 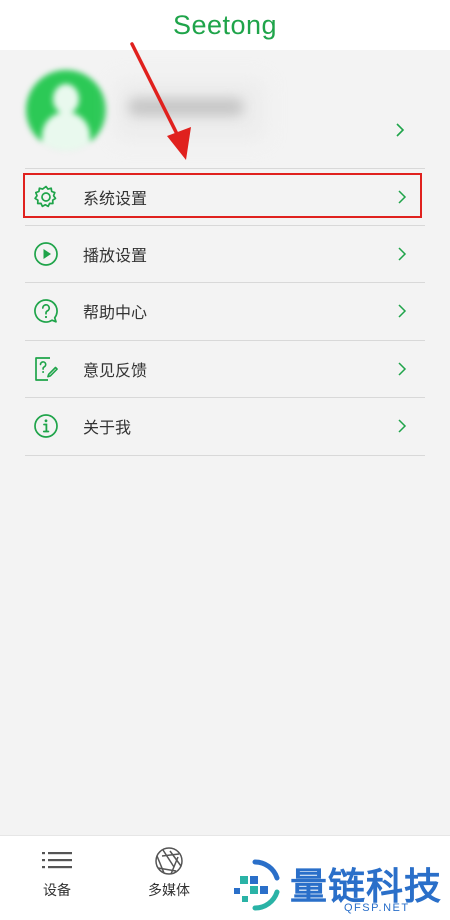 I want to click on question-icon, so click(x=46, y=311).